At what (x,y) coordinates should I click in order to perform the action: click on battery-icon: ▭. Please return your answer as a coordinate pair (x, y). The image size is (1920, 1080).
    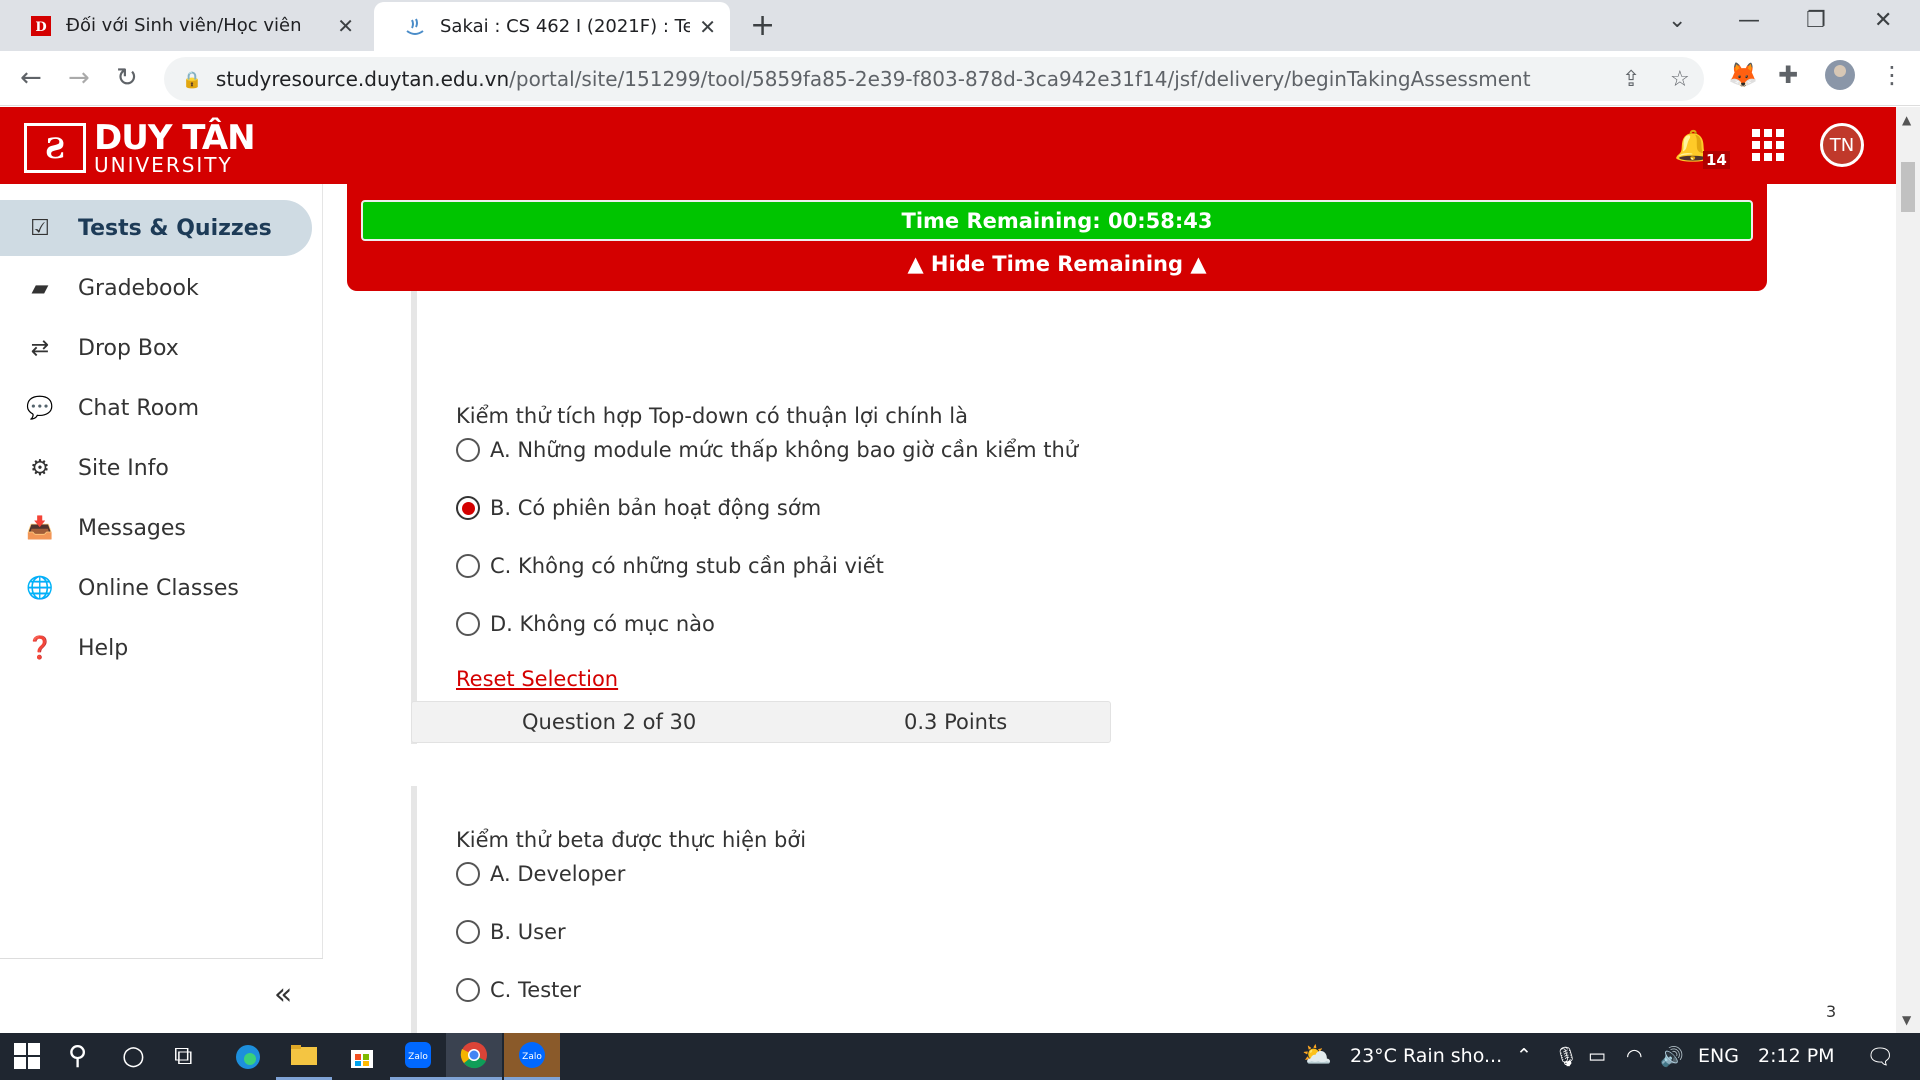
    Looking at the image, I should click on (1597, 1056).